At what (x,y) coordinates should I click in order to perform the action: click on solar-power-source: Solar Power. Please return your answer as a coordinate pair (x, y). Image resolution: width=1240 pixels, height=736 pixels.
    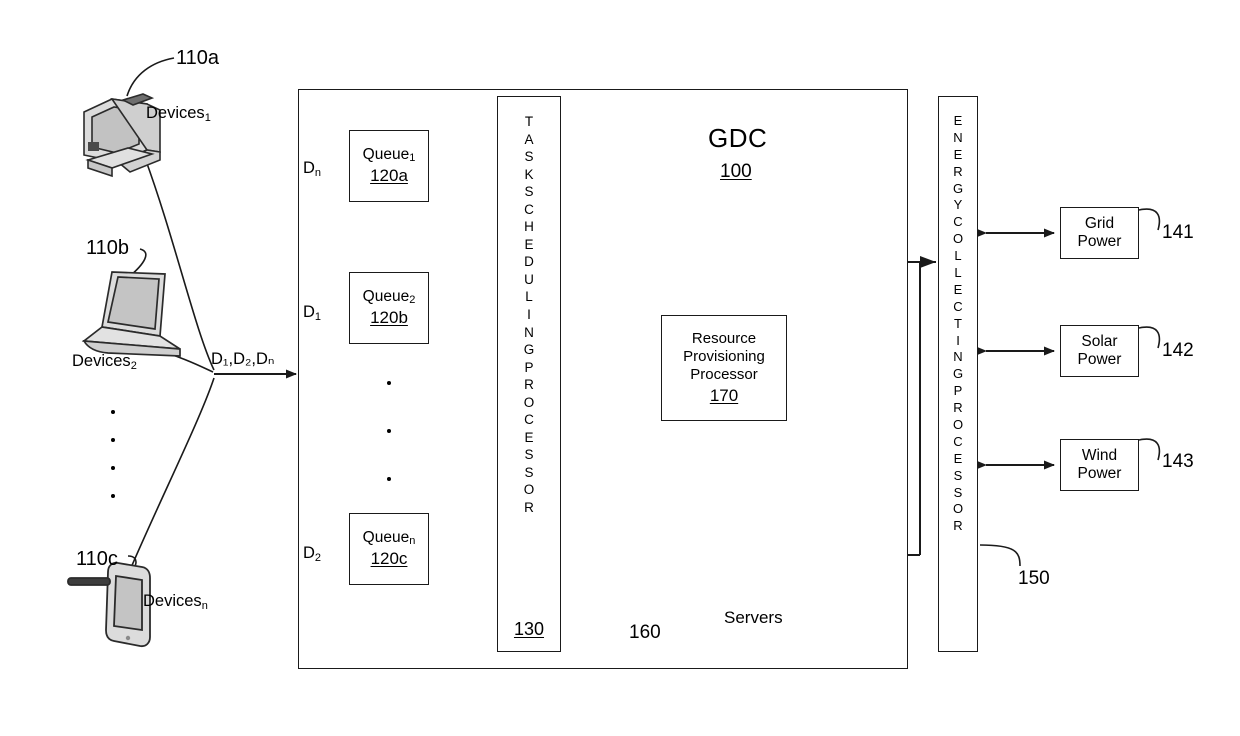
    Looking at the image, I should click on (1099, 351).